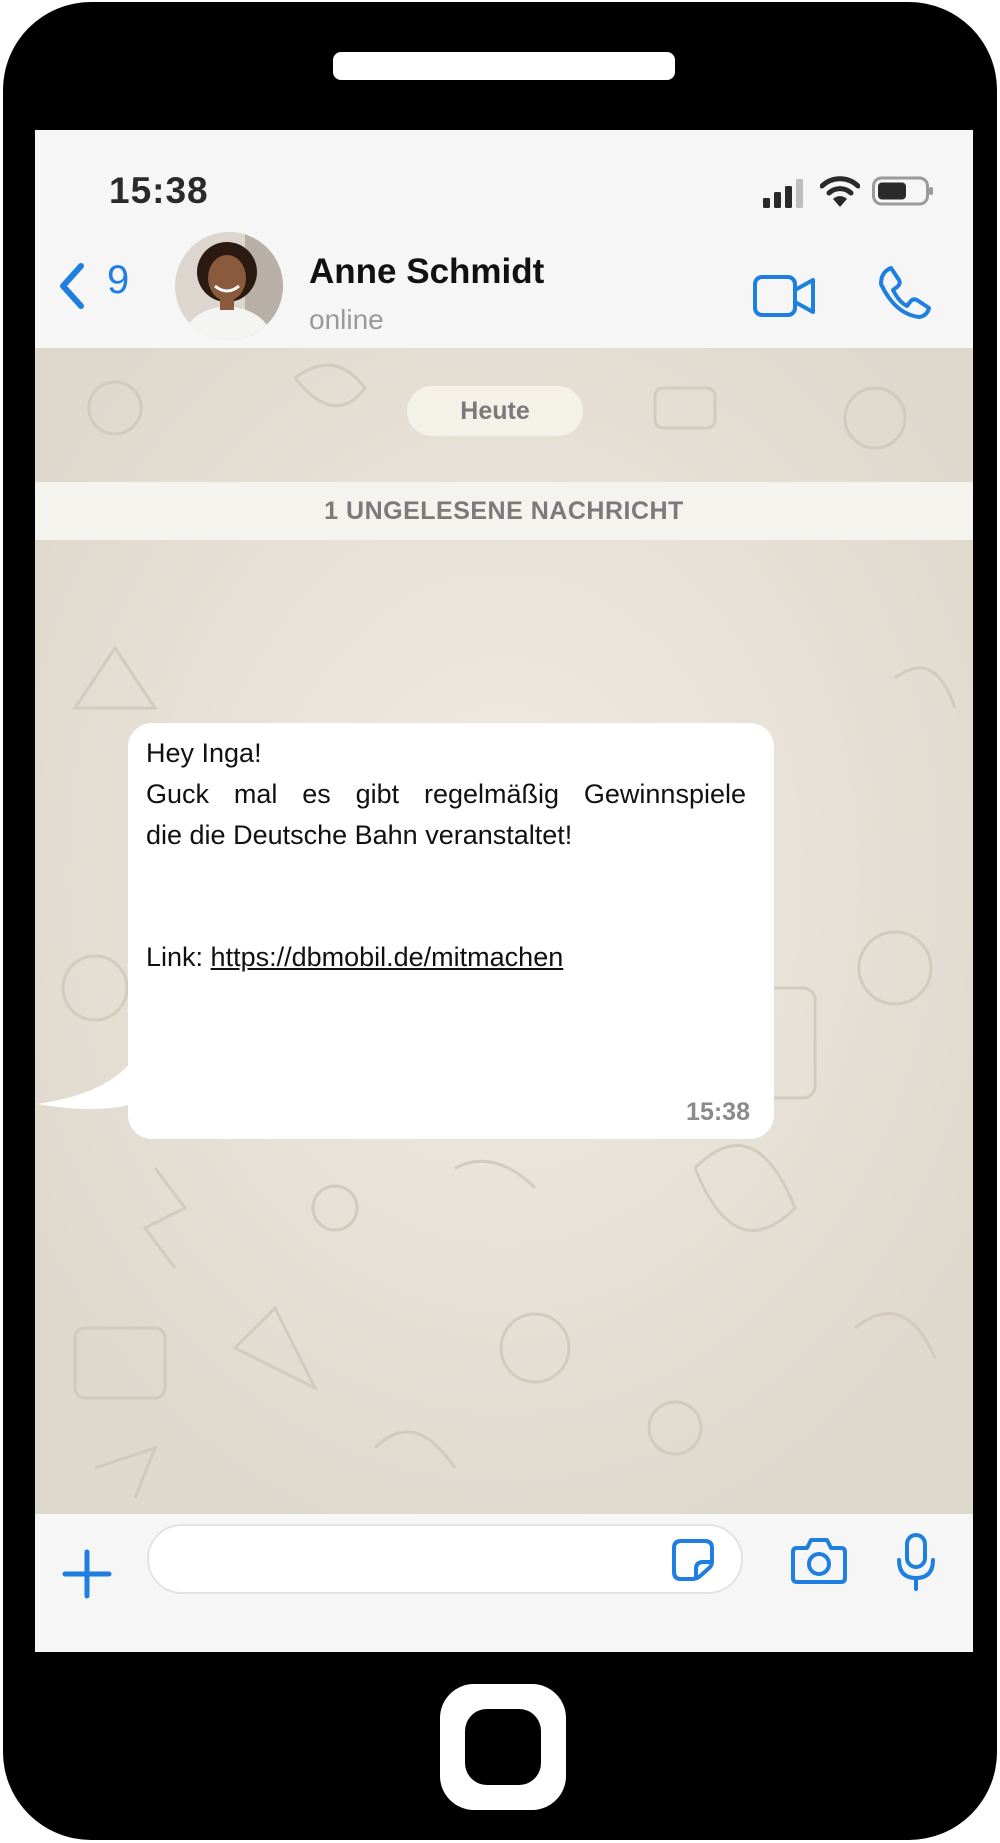 The width and height of the screenshot is (1000, 1843). I want to click on sticker-icon, so click(693, 1560).